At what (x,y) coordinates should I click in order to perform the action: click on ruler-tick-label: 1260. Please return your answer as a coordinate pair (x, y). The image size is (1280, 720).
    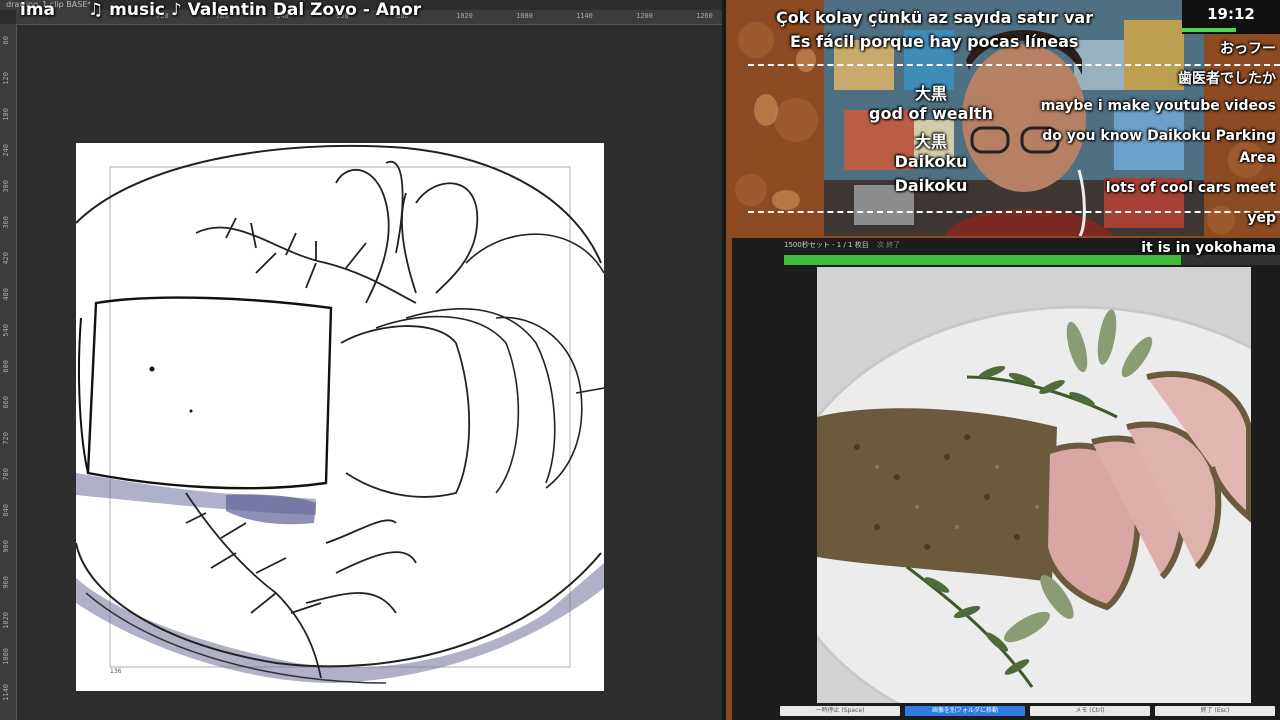
    Looking at the image, I should click on (704, 16).